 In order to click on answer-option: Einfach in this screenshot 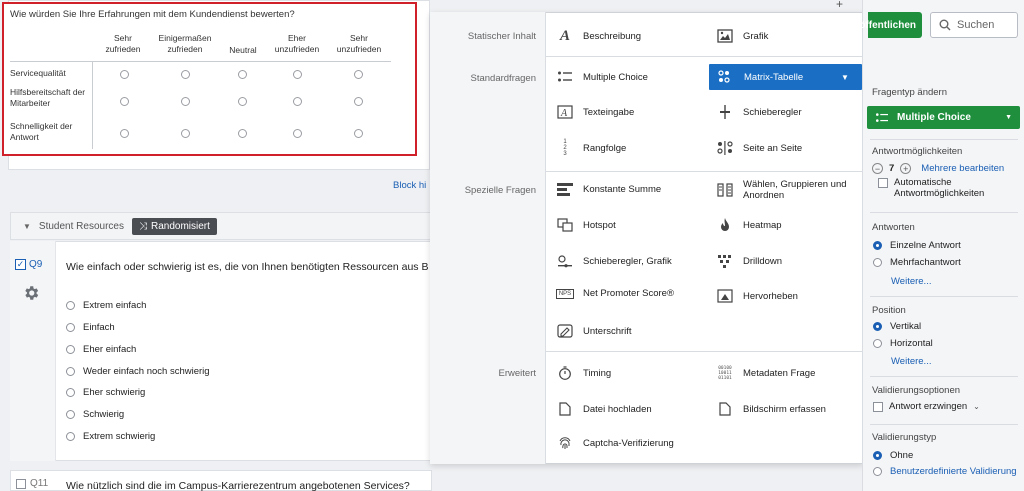, I will do `click(90, 327)`.